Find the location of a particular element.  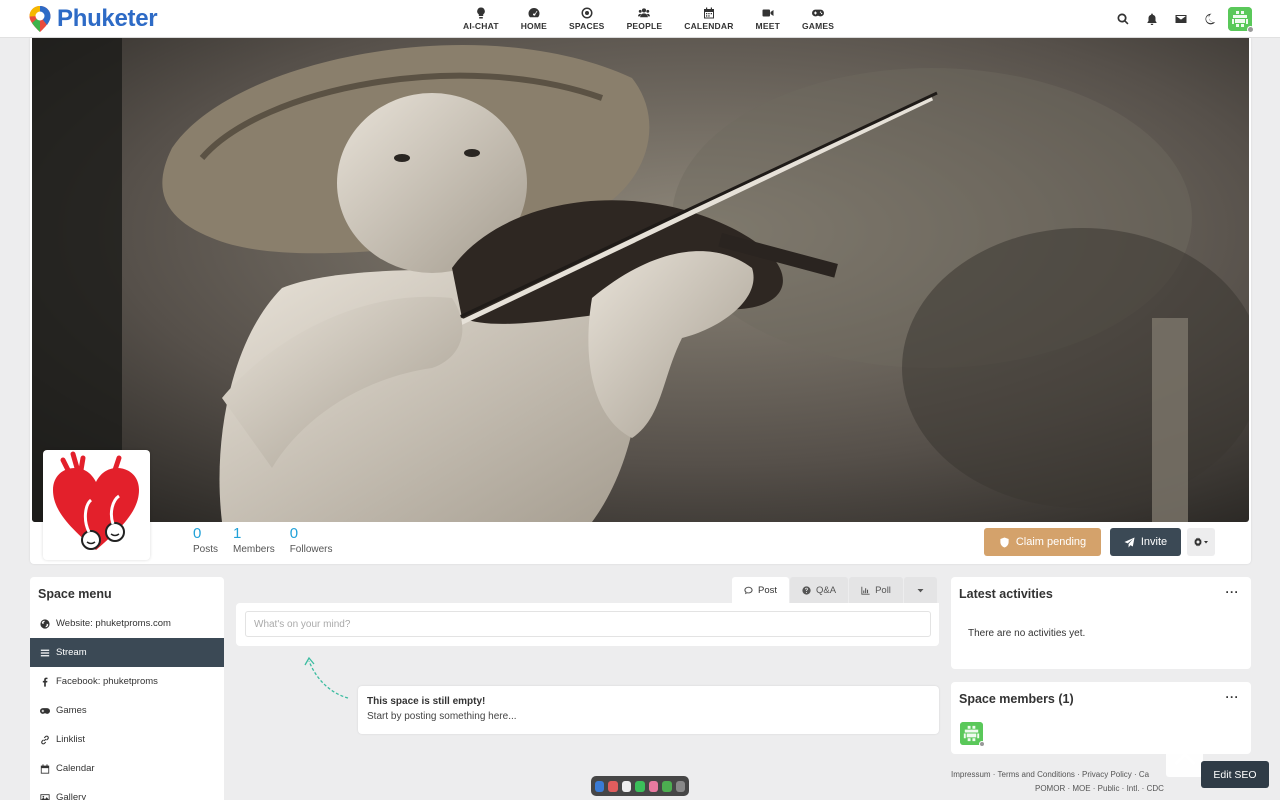

invite-label: Invite is located at coordinates (1154, 542).